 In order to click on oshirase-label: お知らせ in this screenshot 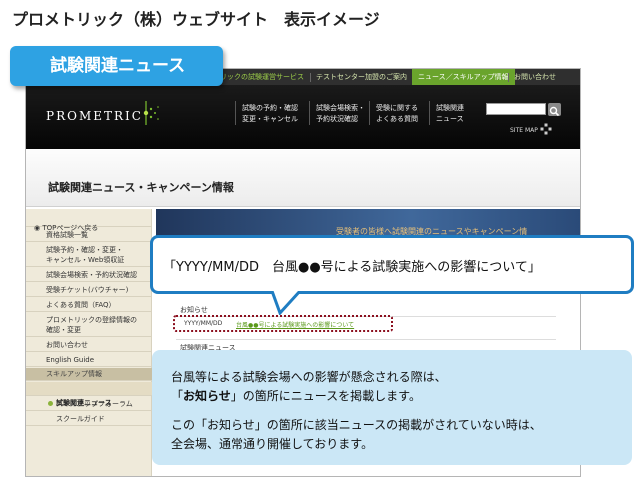, I will do `click(194, 310)`.